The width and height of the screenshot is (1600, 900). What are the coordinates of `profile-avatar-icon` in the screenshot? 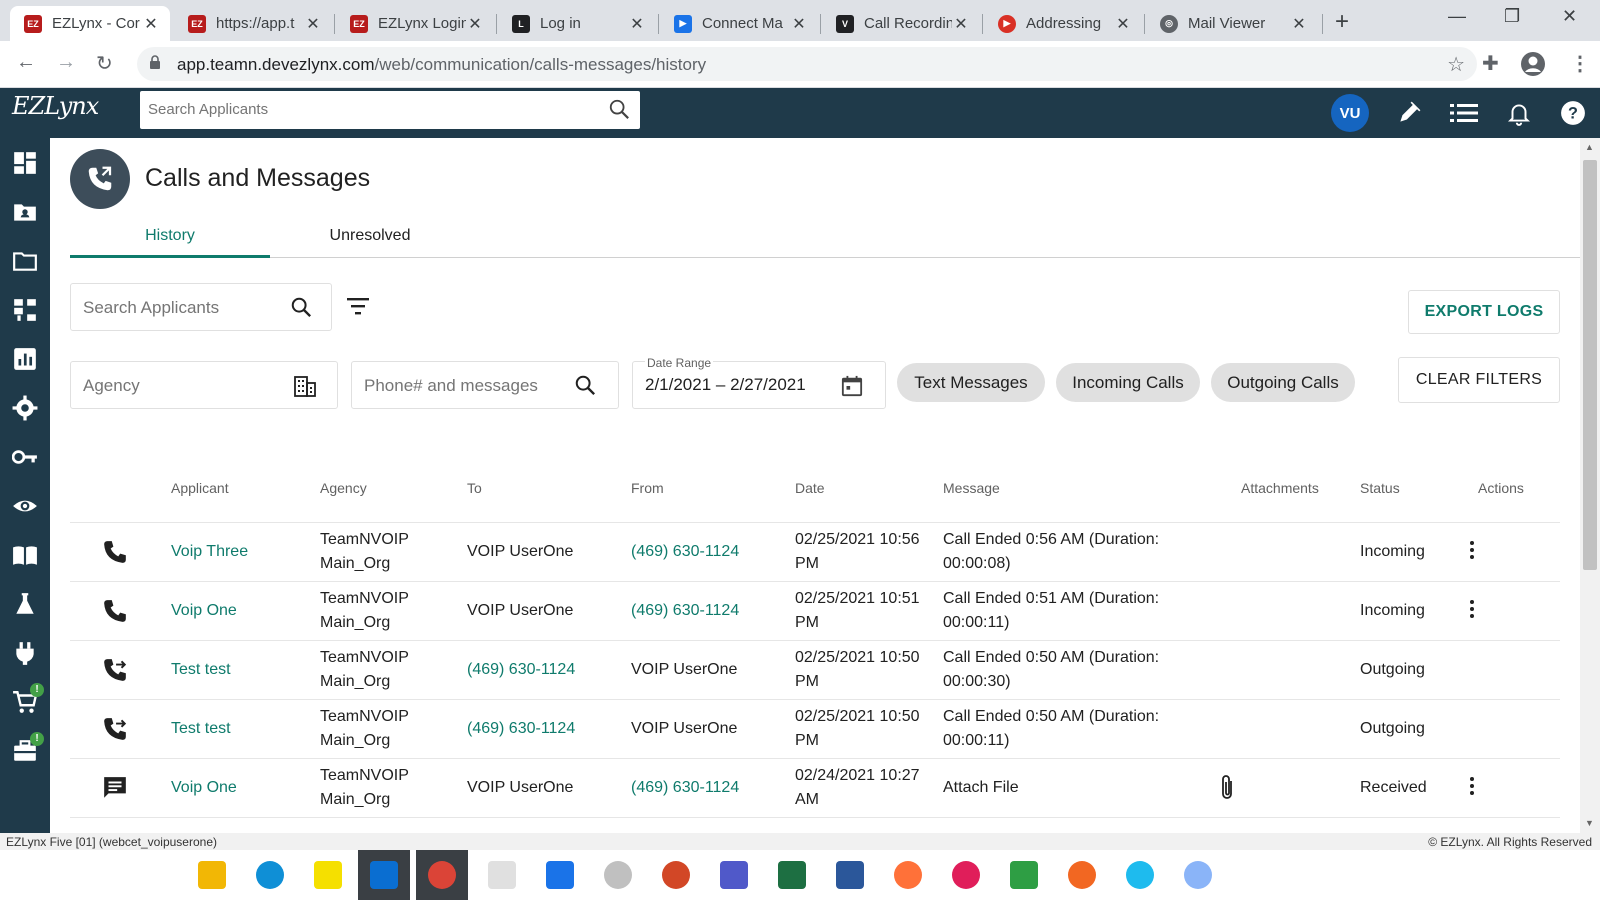 It's located at (1533, 64).